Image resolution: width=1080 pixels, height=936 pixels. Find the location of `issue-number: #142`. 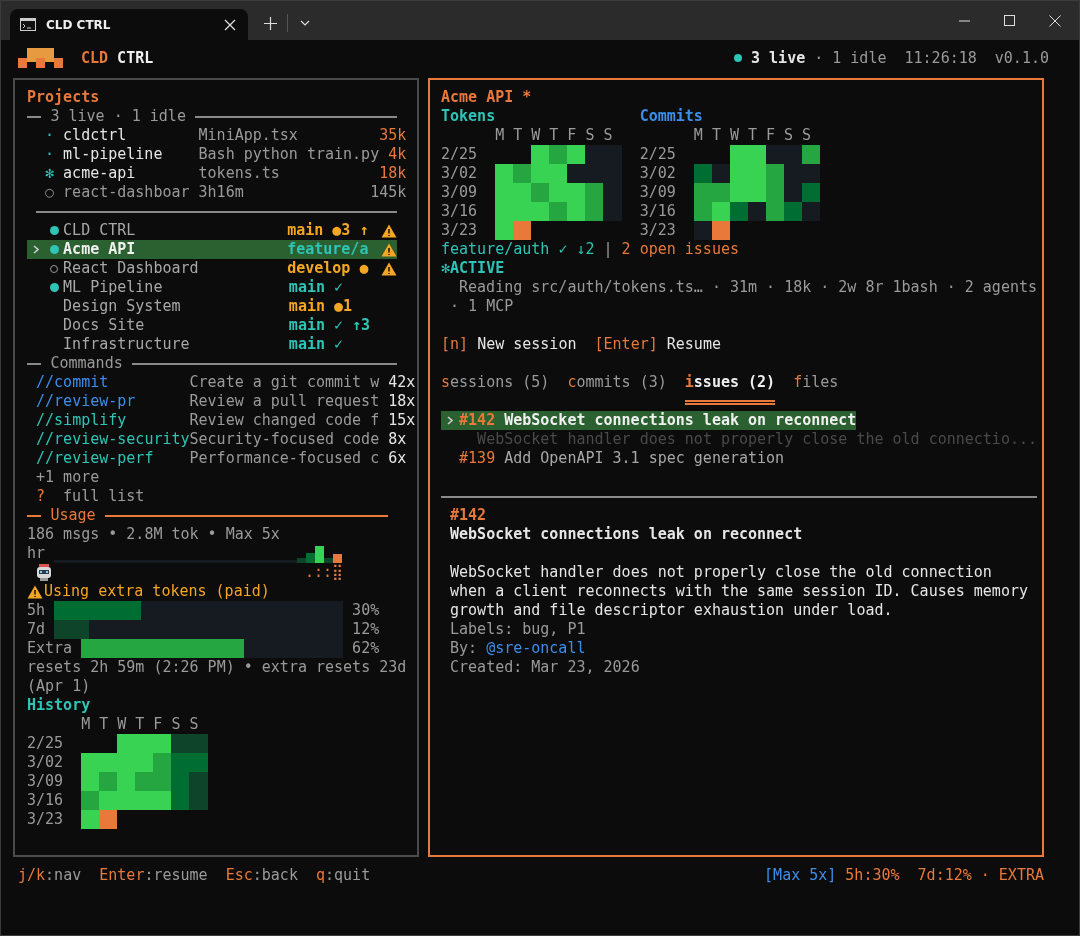

issue-number: #142 is located at coordinates (477, 420).